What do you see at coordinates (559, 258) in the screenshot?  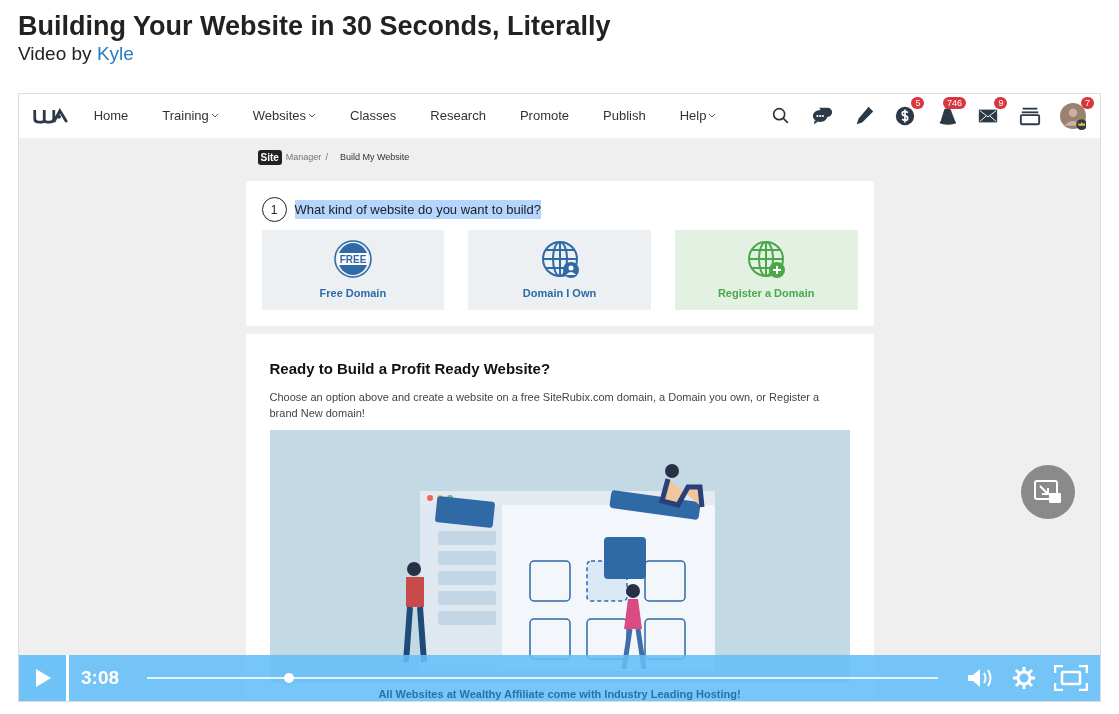 I see `globe-user-icon` at bounding box center [559, 258].